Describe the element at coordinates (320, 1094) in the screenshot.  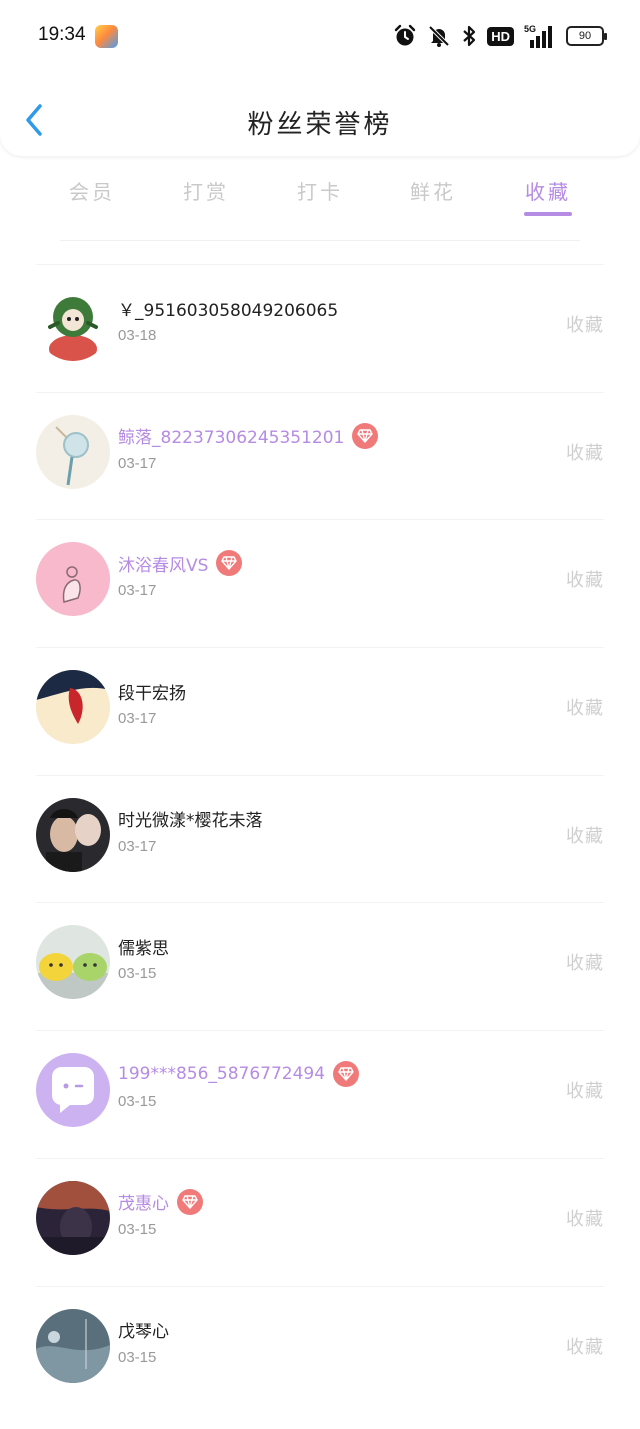
I see `list-item: 199***856_5876772494 03-15 收藏` at that location.